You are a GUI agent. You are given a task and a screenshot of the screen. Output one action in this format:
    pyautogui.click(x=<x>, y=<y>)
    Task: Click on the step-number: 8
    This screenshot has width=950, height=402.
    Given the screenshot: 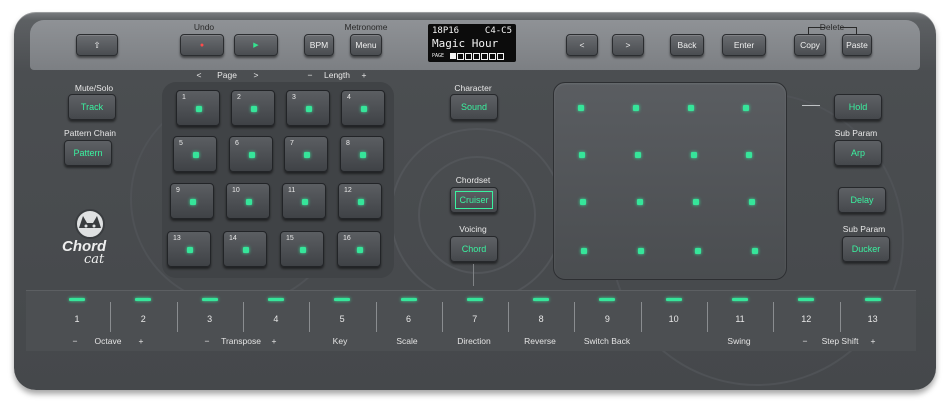 What is the action you would take?
    pyautogui.click(x=541, y=319)
    